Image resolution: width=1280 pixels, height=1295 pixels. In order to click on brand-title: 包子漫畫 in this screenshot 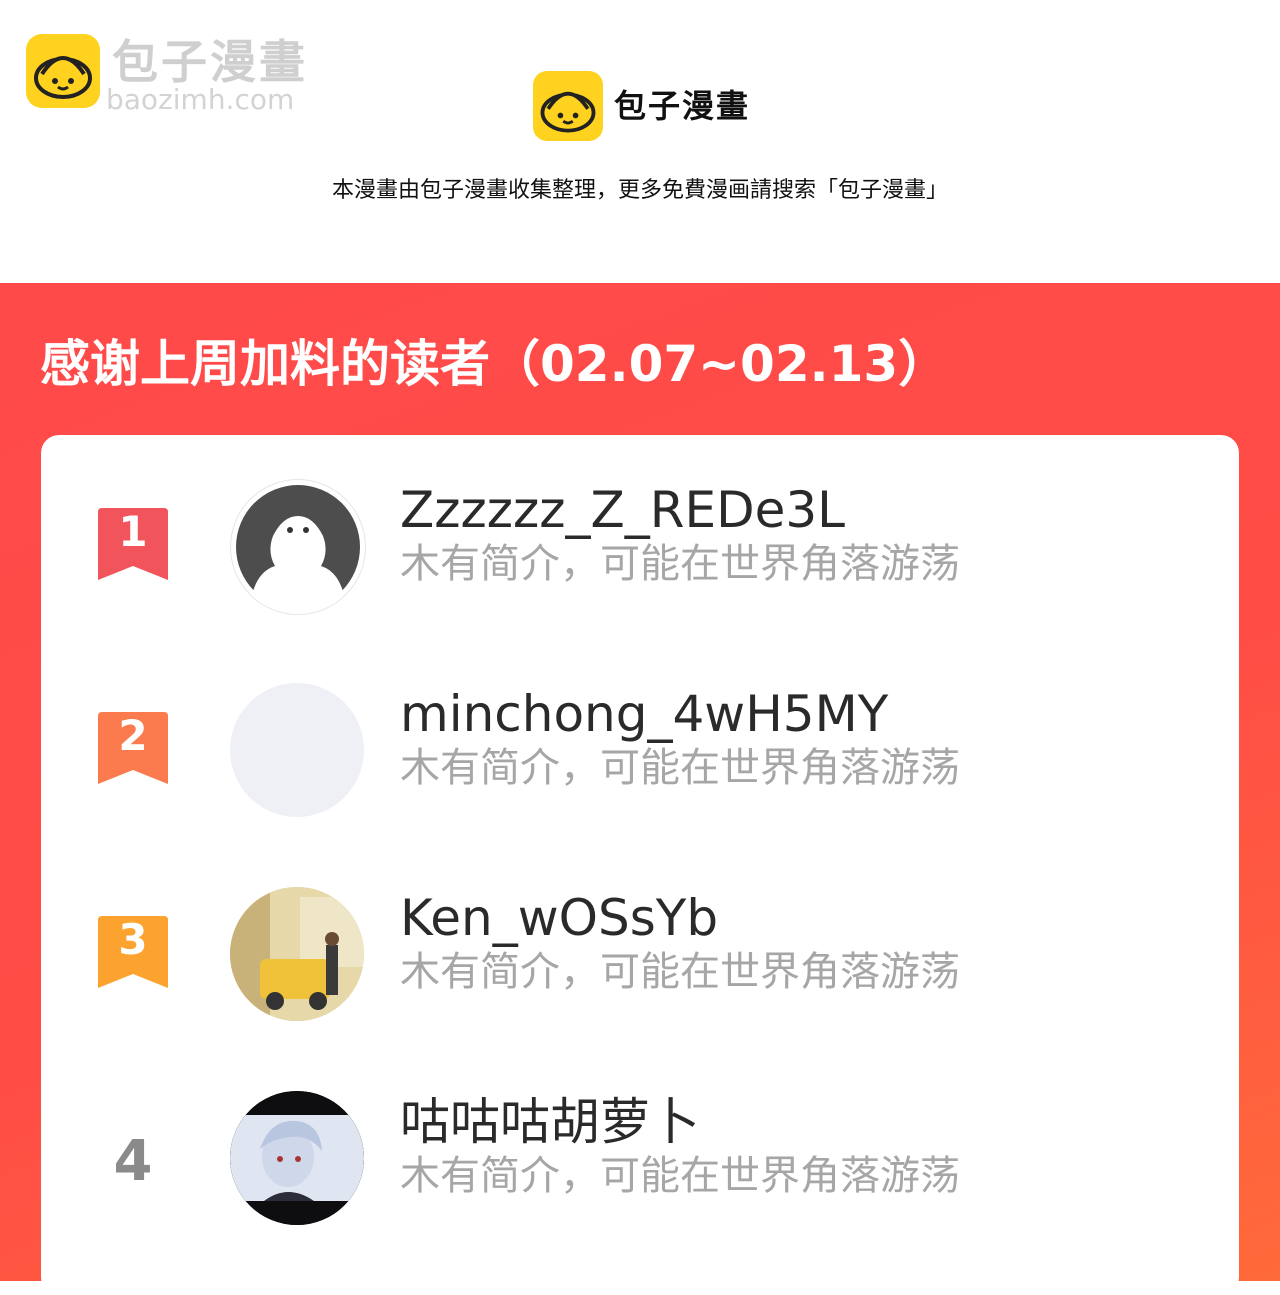, I will do `click(682, 106)`.